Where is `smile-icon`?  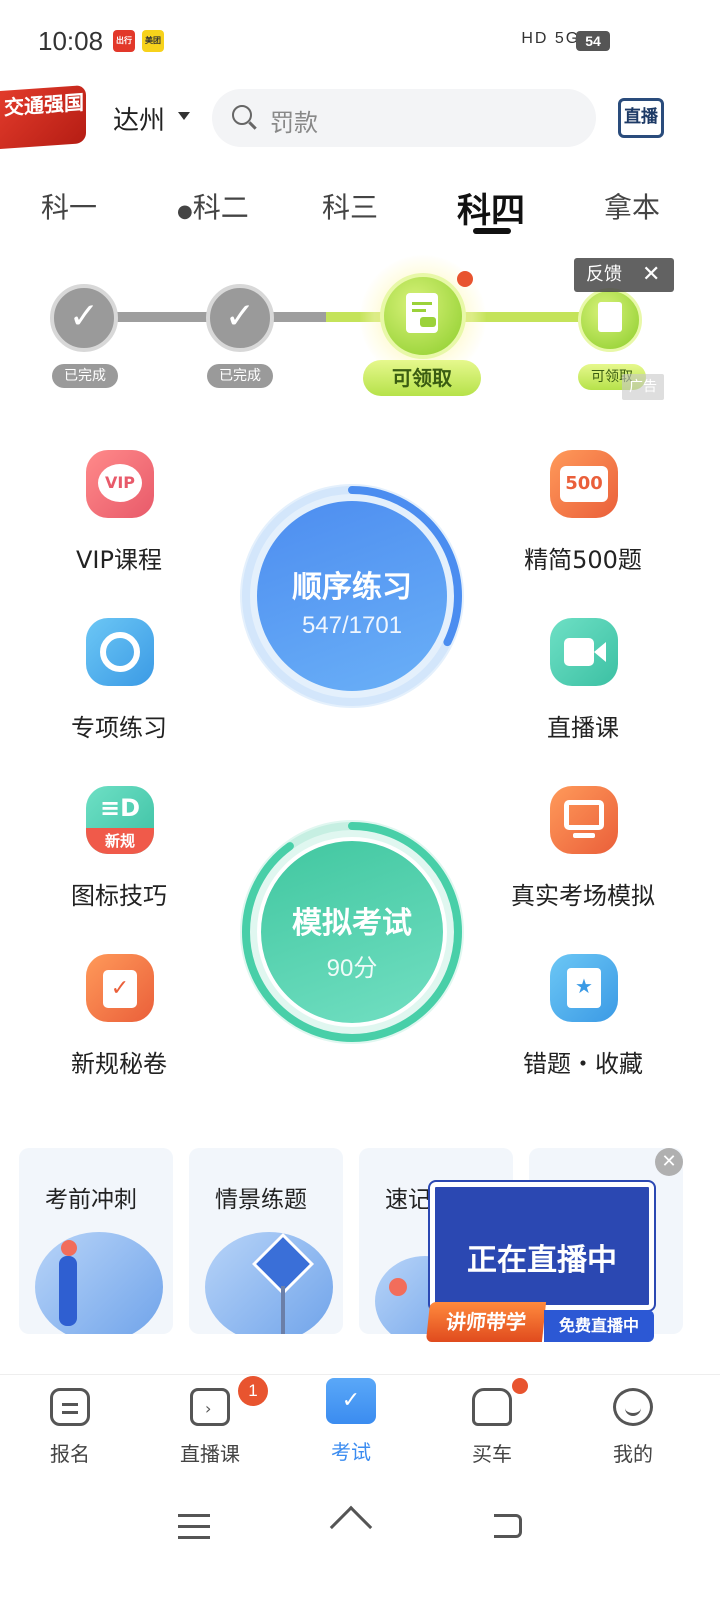 smile-icon is located at coordinates (633, 1407).